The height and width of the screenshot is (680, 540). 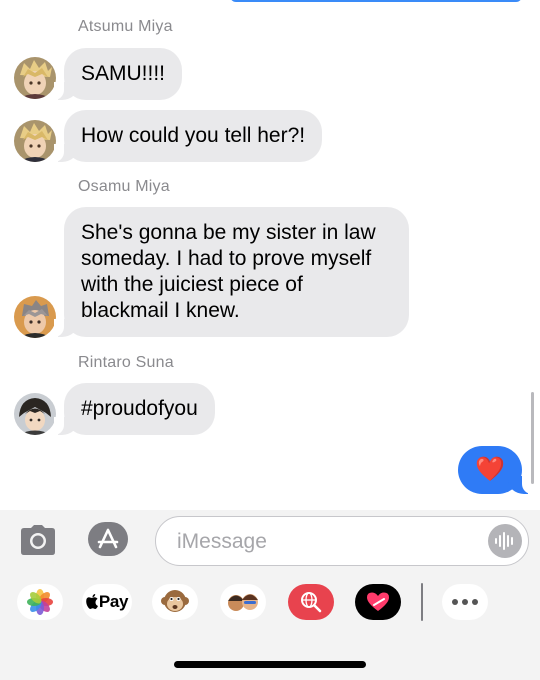 I want to click on photos-app-button, so click(x=40, y=602).